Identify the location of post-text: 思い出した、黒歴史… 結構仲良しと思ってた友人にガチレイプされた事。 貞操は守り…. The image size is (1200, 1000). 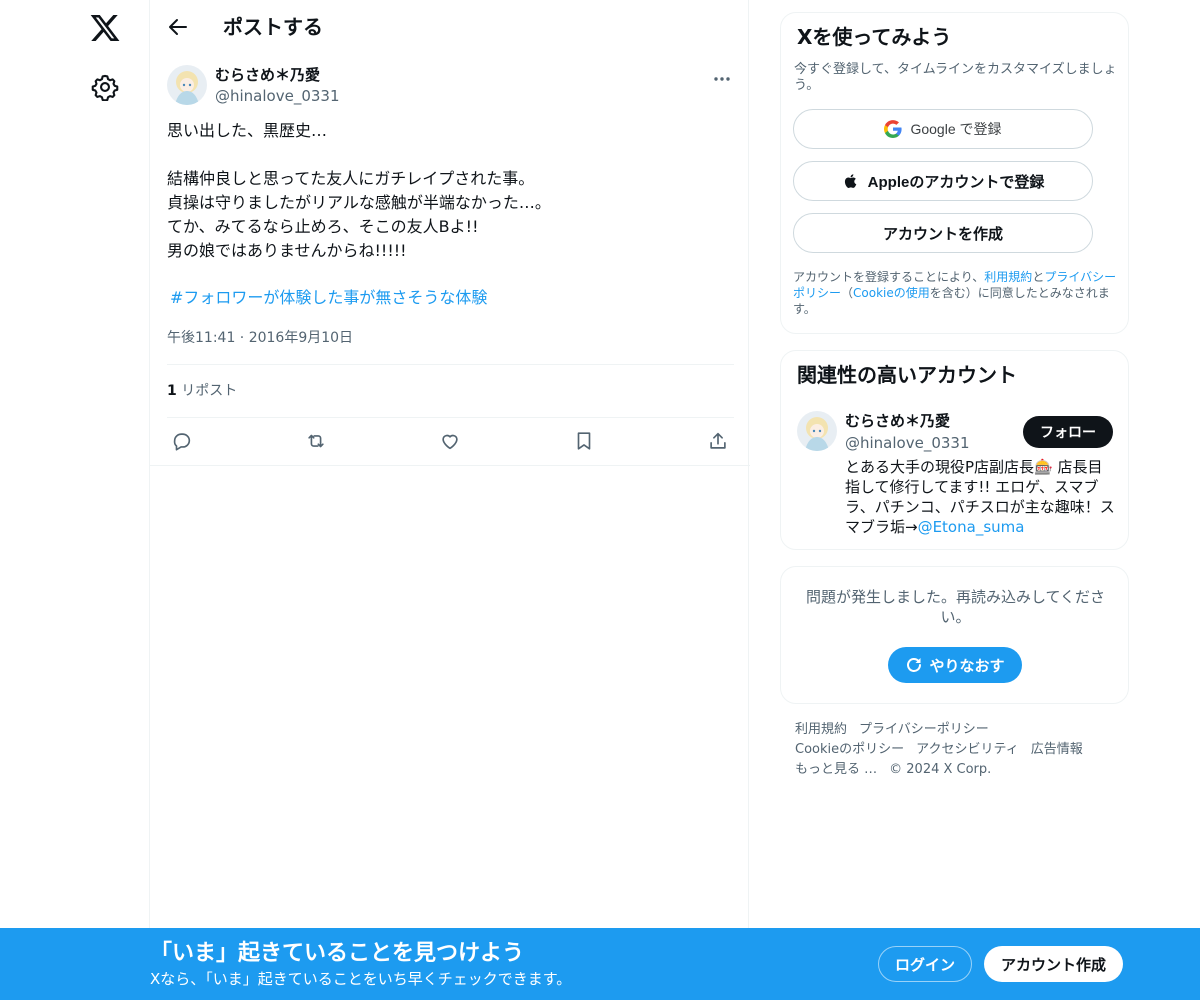
(359, 190).